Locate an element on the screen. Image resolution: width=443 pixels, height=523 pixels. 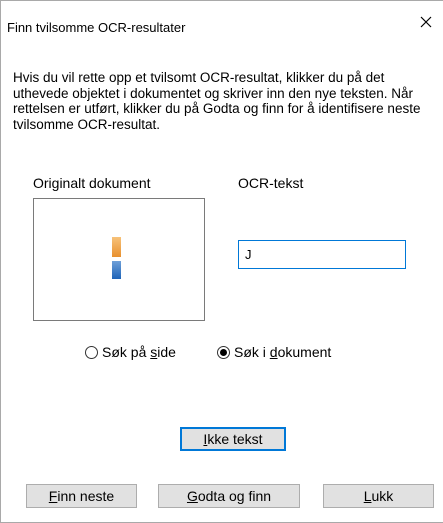
ocr-text-input is located at coordinates (322, 254).